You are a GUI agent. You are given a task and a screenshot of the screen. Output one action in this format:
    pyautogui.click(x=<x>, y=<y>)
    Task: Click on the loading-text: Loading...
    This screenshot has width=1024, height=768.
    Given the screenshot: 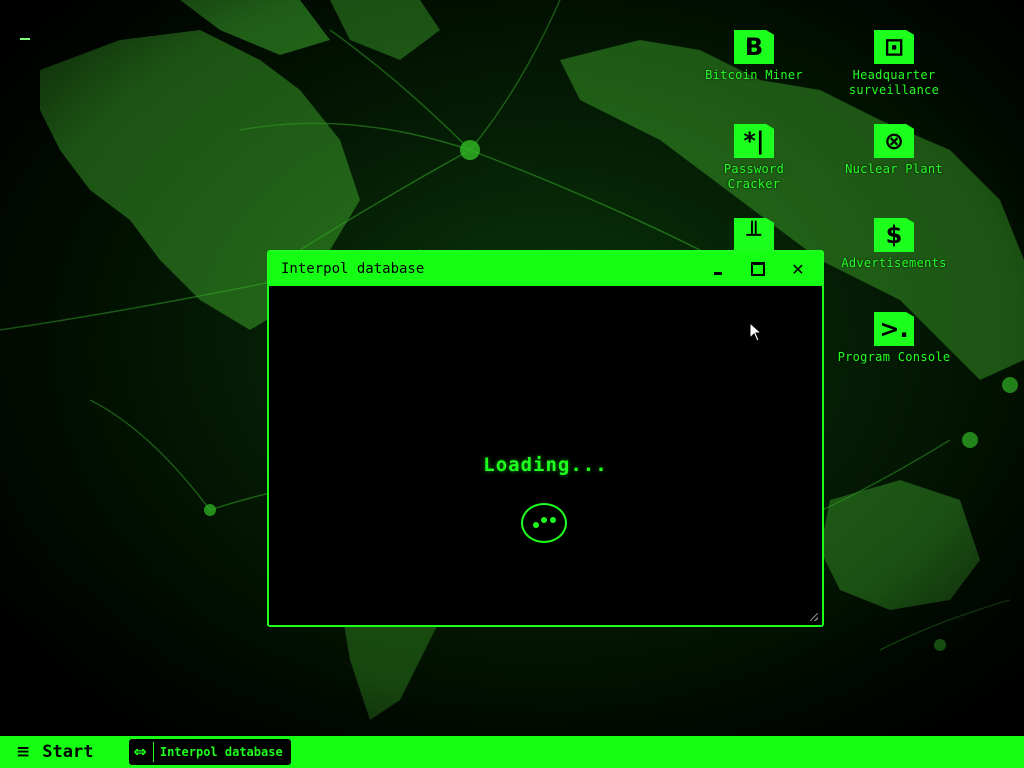 What is the action you would take?
    pyautogui.click(x=545, y=465)
    